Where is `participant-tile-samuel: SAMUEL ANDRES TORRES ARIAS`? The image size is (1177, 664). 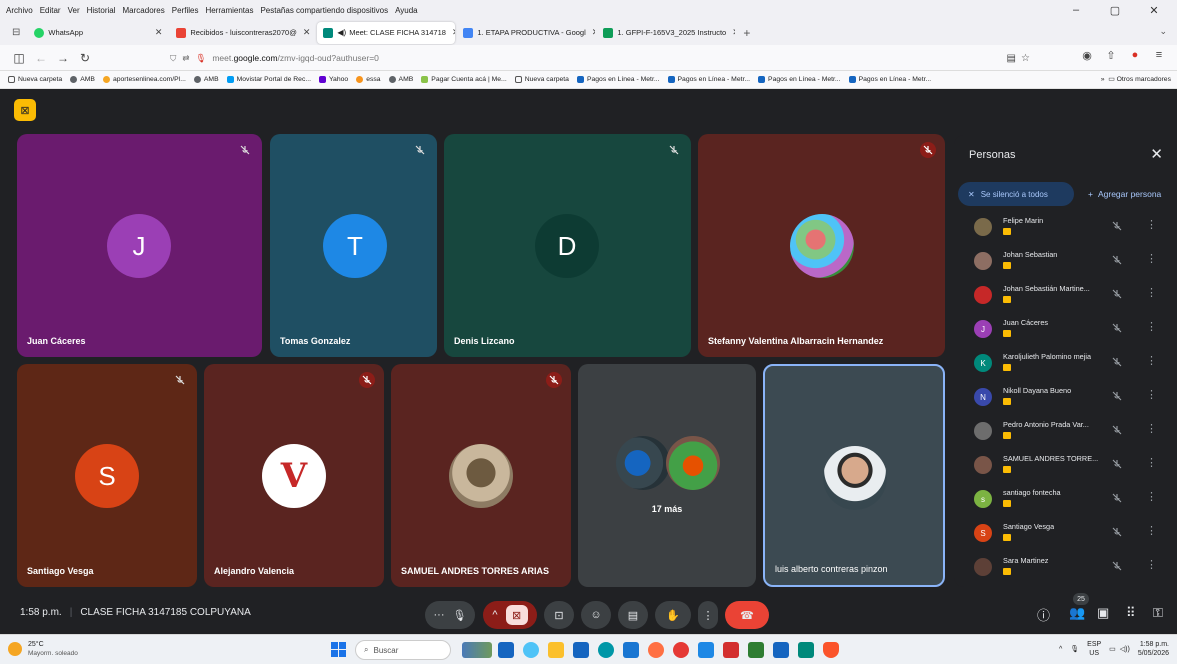
participant-tile-samuel: SAMUEL ANDRES TORRES ARIAS is located at coordinates (481, 475).